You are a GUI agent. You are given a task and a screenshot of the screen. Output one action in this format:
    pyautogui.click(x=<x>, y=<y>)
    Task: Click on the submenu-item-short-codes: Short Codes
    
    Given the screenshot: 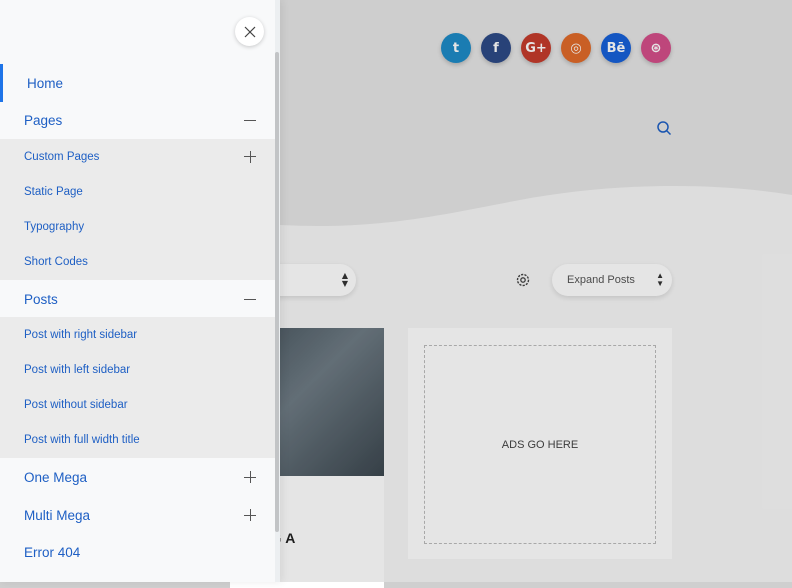 What is the action you would take?
    pyautogui.click(x=138, y=261)
    